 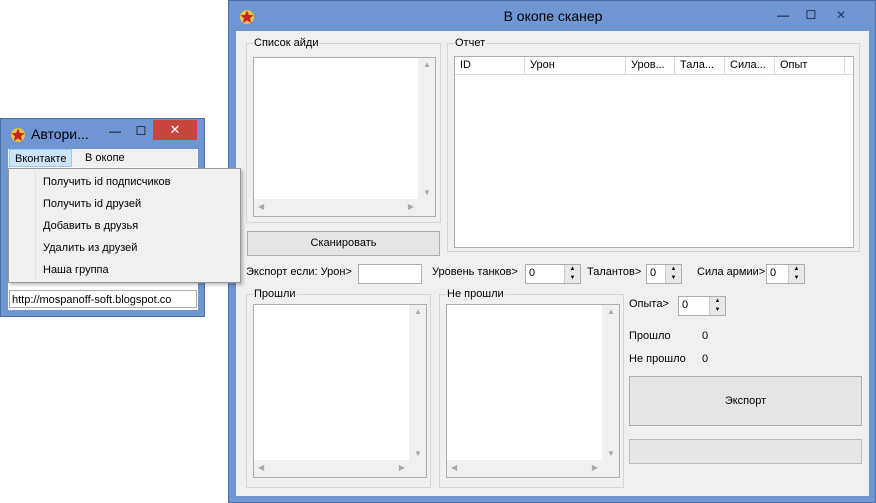 I want to click on tank-level-label: Уровень танков>, so click(x=475, y=272).